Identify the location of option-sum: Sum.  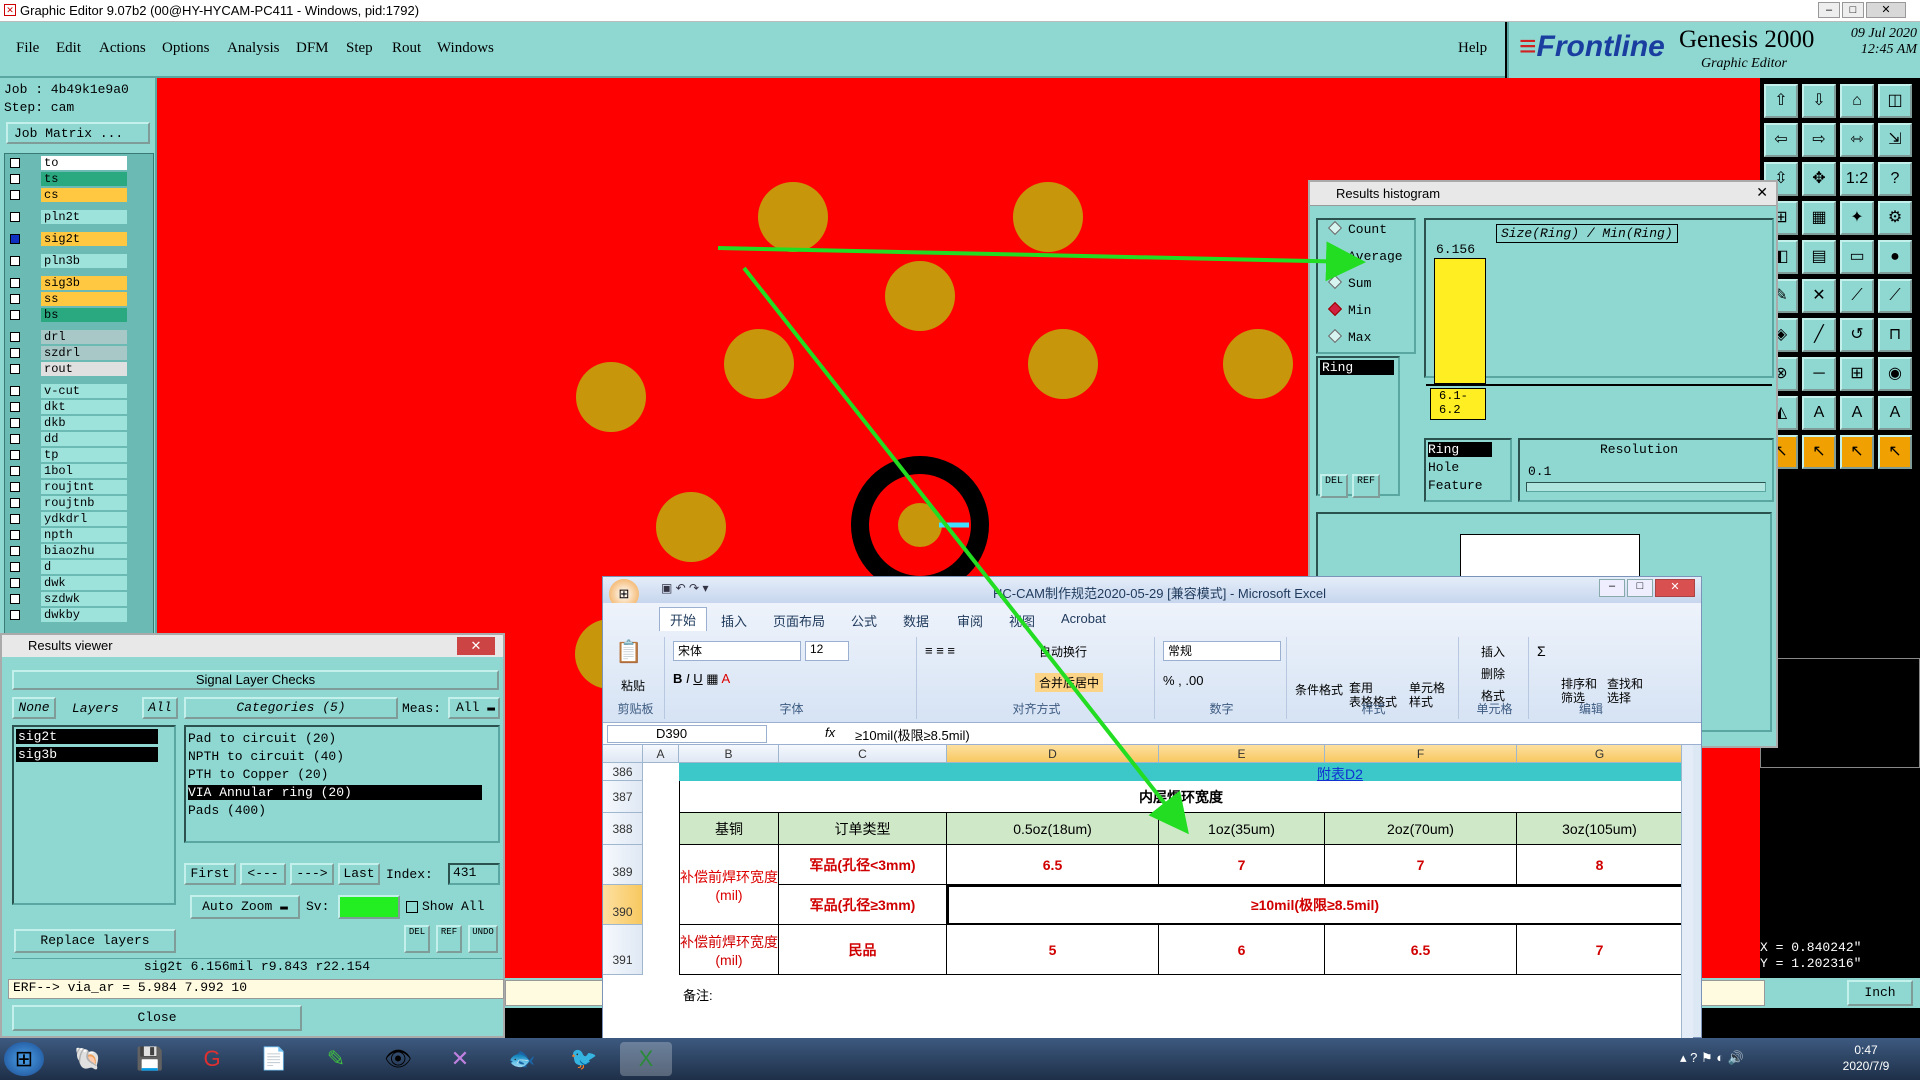
(1349, 282).